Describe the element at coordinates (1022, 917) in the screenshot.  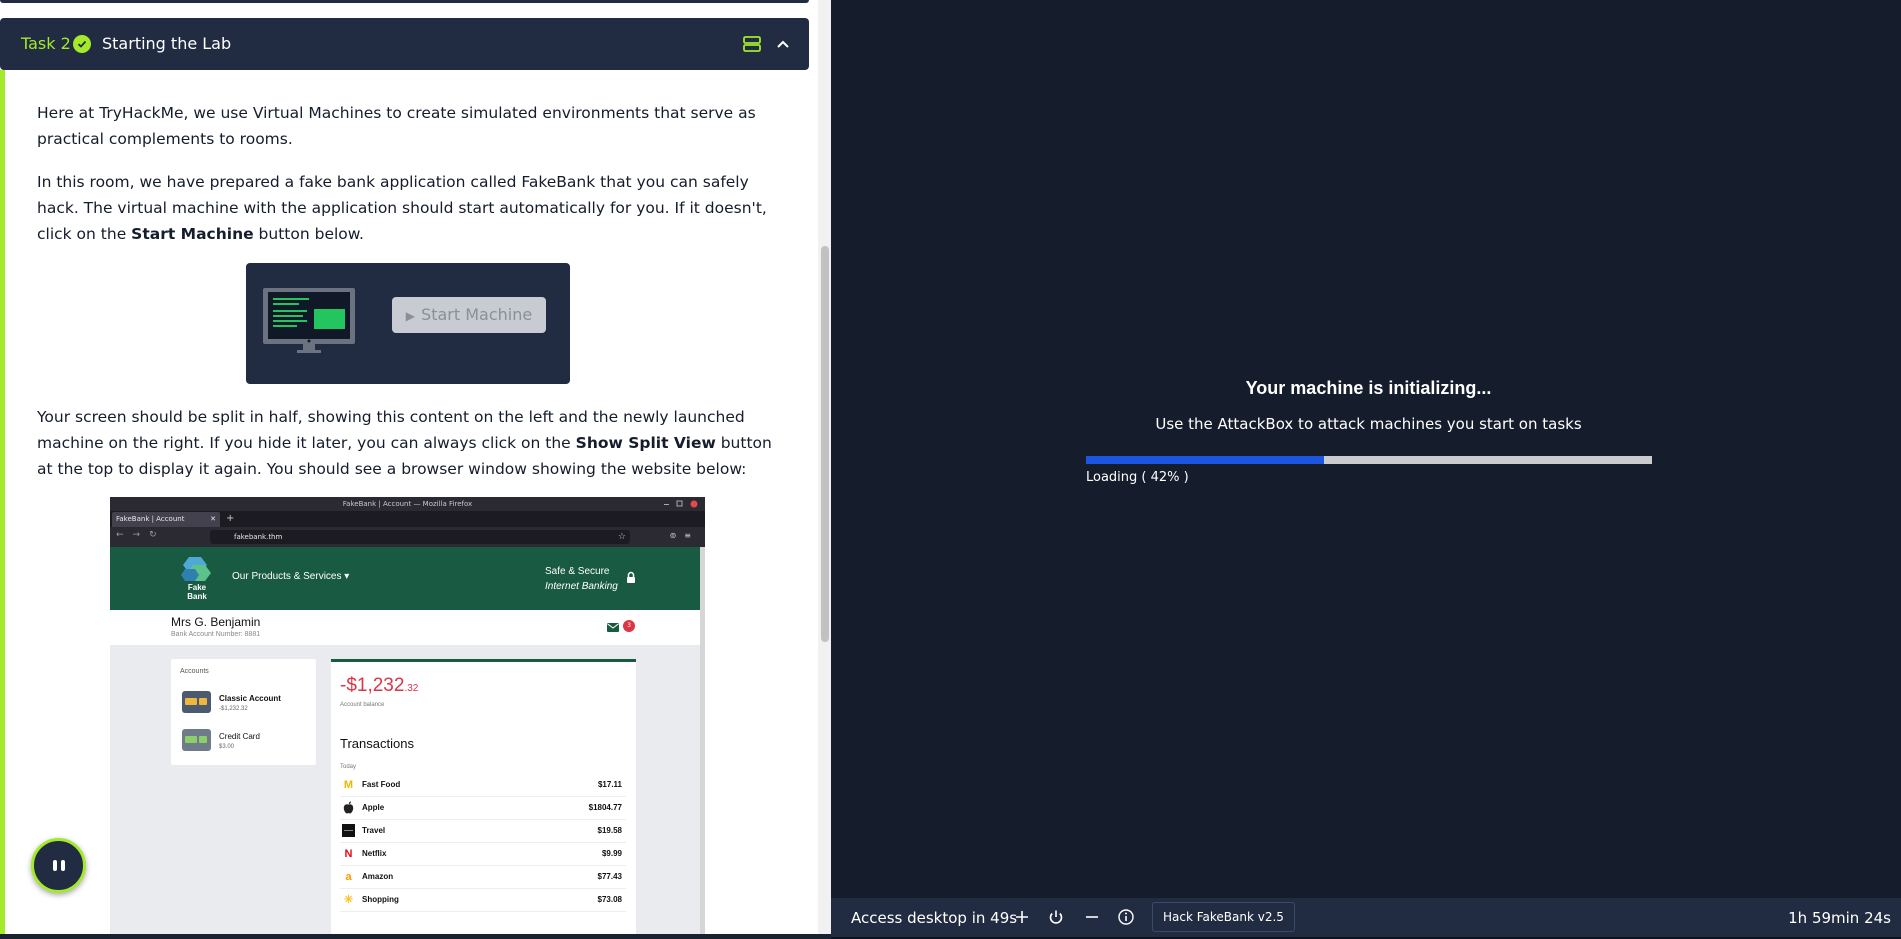
I see `add-time-icon` at that location.